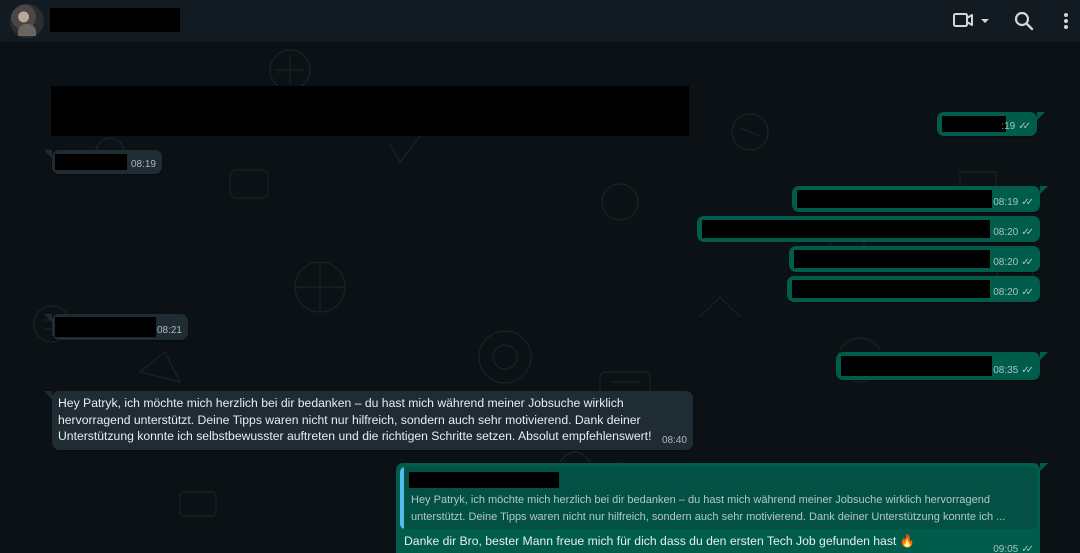 Image resolution: width=1080 pixels, height=553 pixels. I want to click on message-meta: 08:21, so click(169, 330).